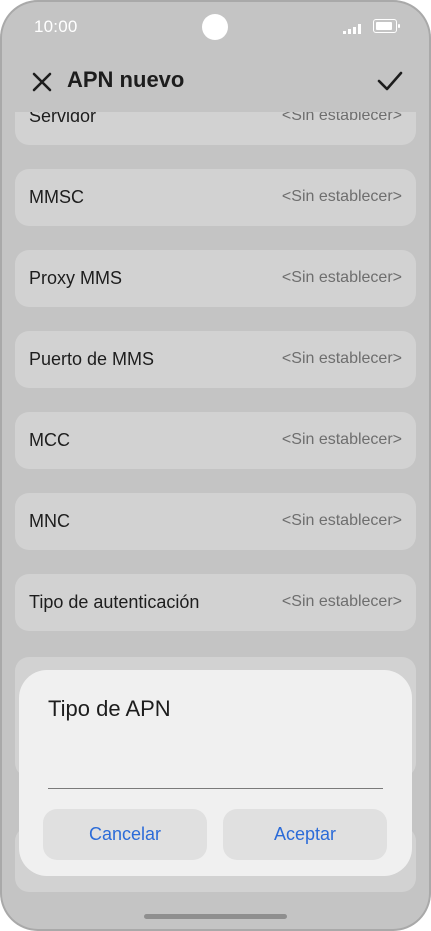 The image size is (431, 931). I want to click on setting-row-mnc: MNC <Sin establecer>, so click(215, 521).